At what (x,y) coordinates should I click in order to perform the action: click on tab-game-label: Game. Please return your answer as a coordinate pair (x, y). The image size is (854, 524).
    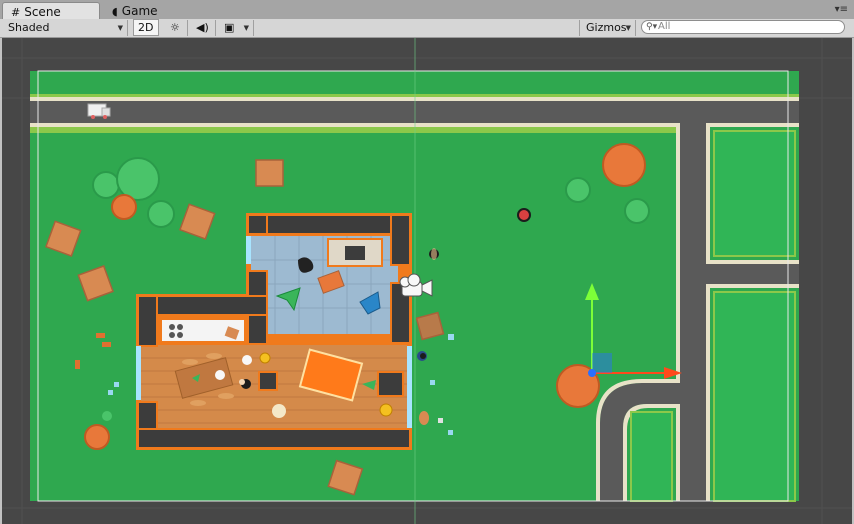
    Looking at the image, I should click on (139, 11).